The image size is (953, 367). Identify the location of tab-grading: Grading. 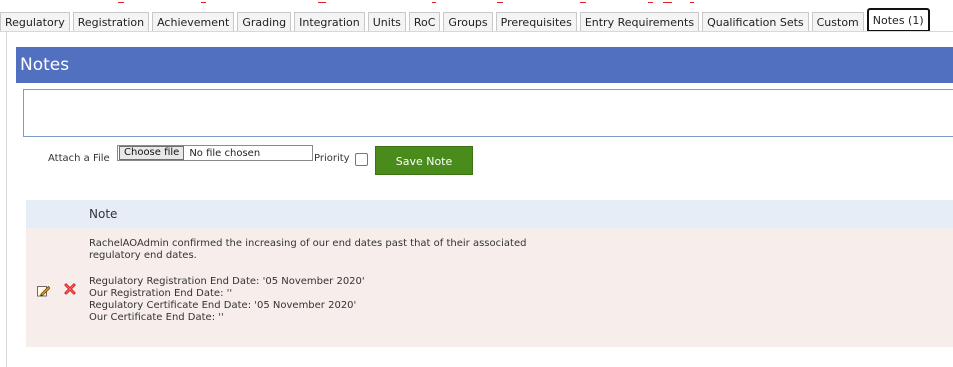
(264, 22).